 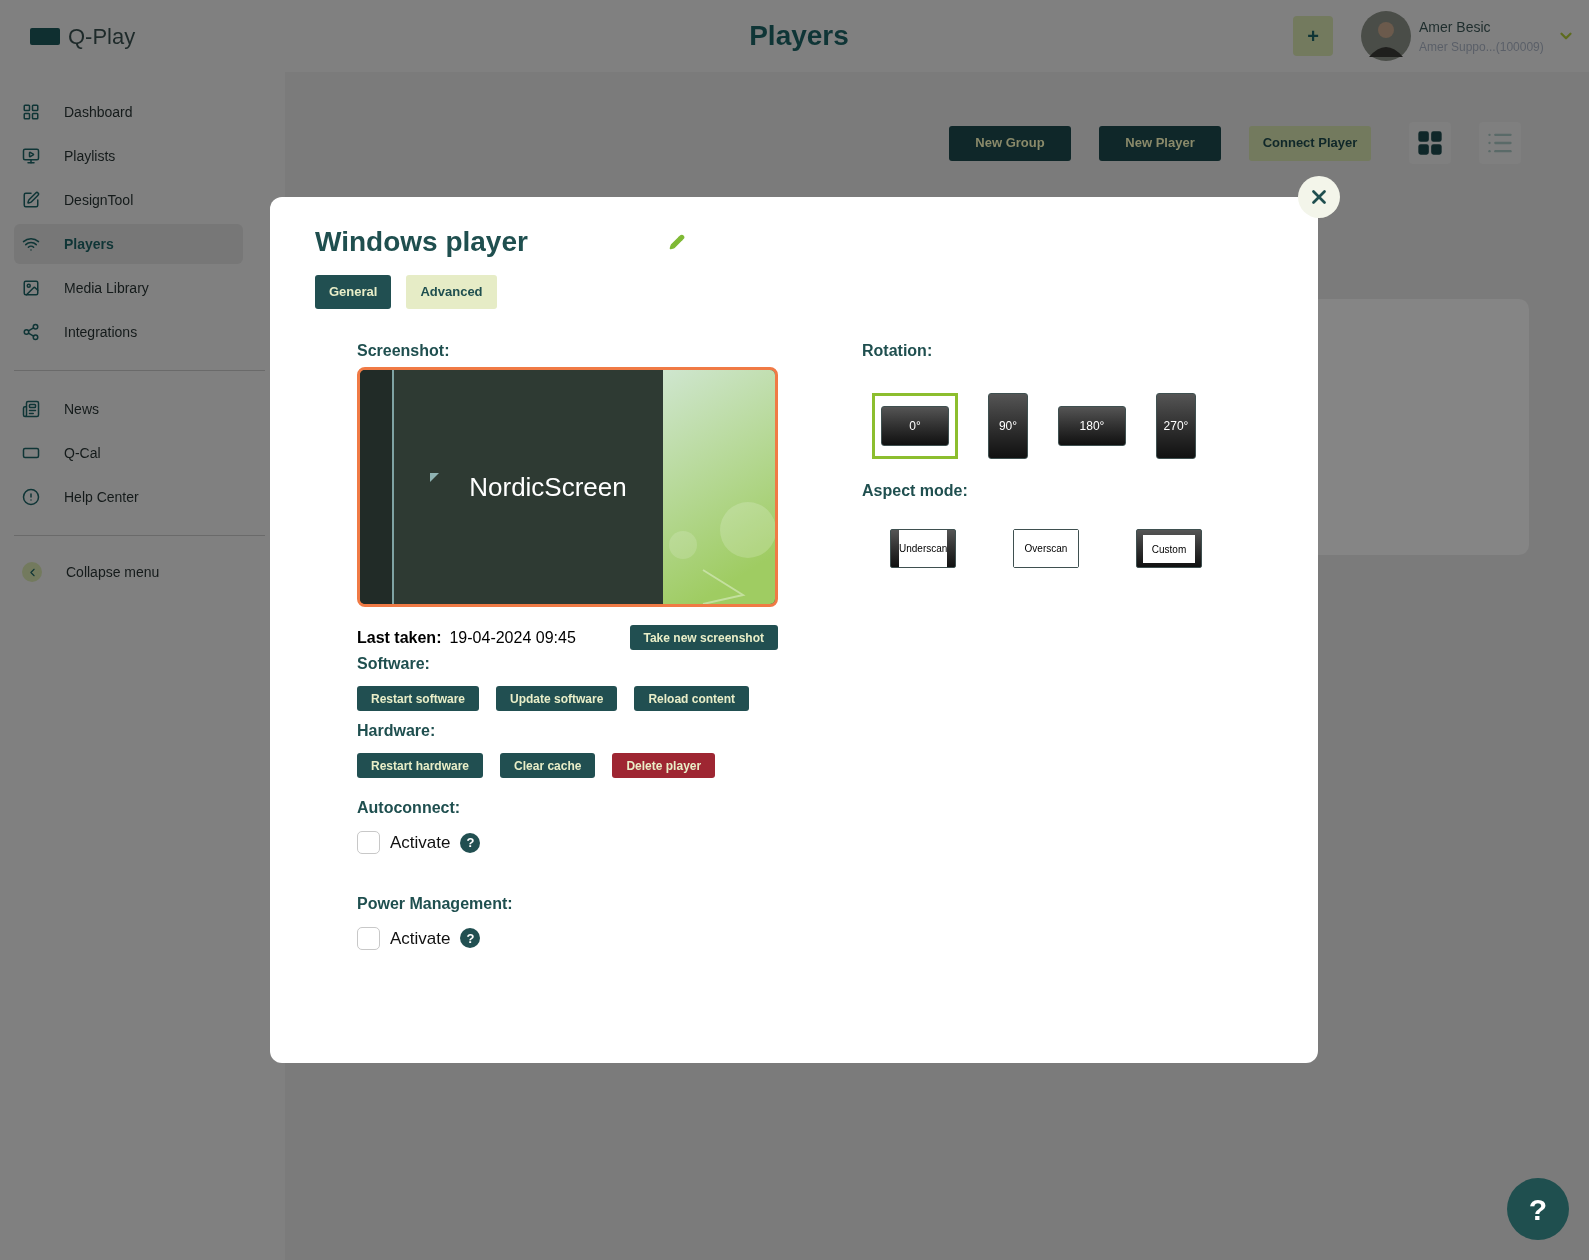 I want to click on dialog-title: Windows player, so click(x=421, y=242).